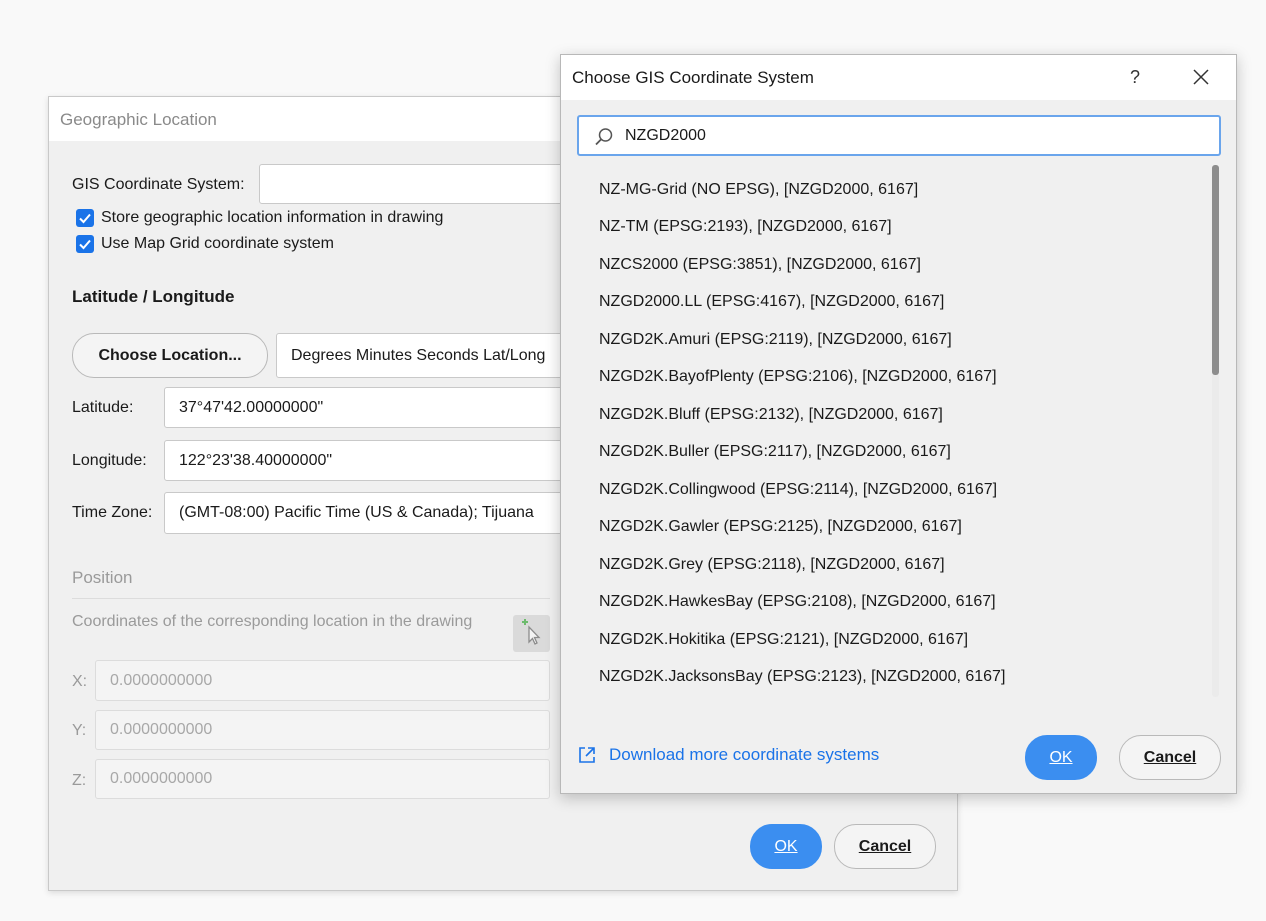 This screenshot has width=1266, height=921. I want to click on download-link-label: Download more coordinate systems, so click(744, 754).